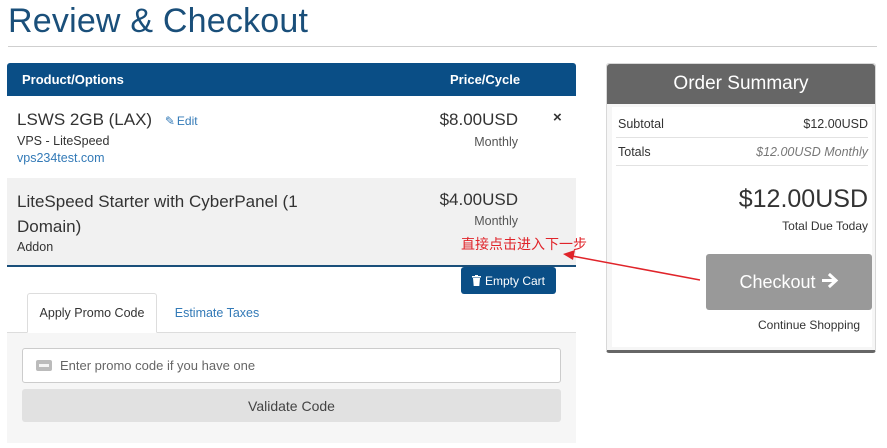 The height and width of the screenshot is (448, 887). Describe the element at coordinates (291, 405) in the screenshot. I see `validate-code-button: Validate Code` at that location.